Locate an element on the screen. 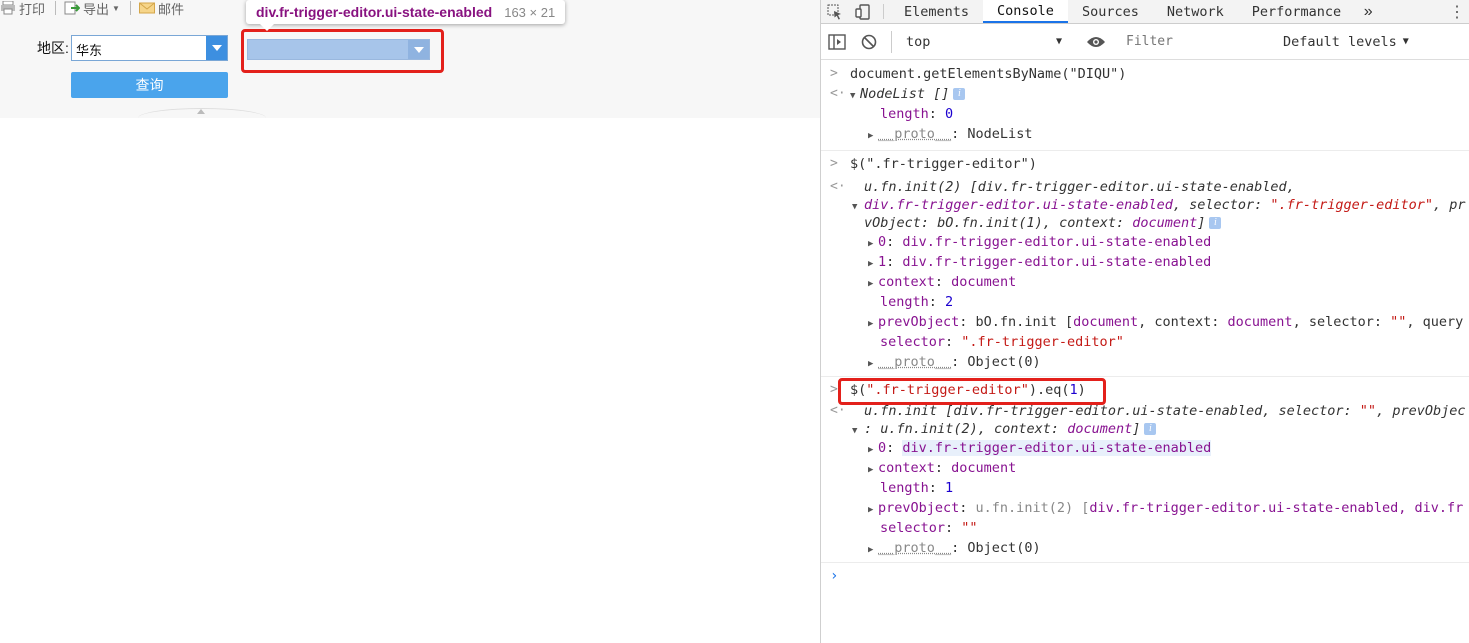 The width and height of the screenshot is (1469, 643). eye-icon is located at coordinates (1096, 42).